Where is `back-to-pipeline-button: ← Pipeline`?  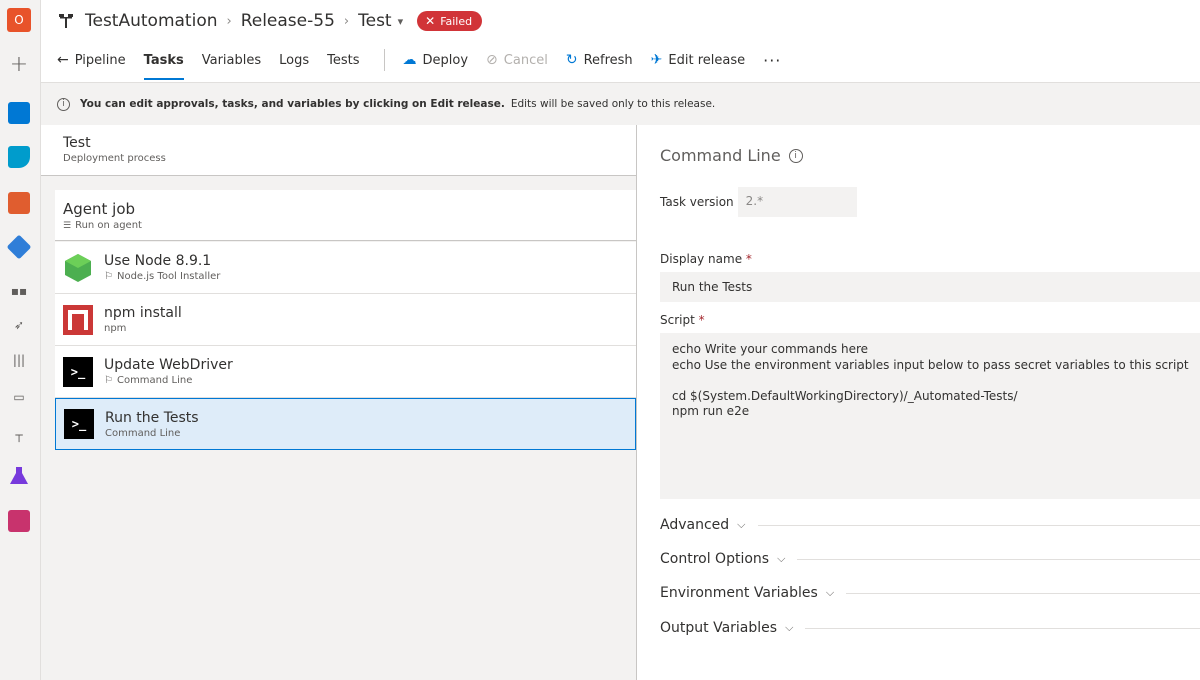 back-to-pipeline-button: ← Pipeline is located at coordinates (91, 60).